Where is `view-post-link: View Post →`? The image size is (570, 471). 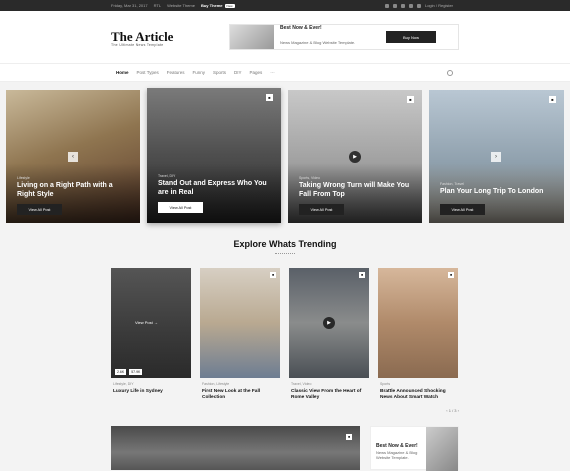
view-post-link: View Post → is located at coordinates (146, 322).